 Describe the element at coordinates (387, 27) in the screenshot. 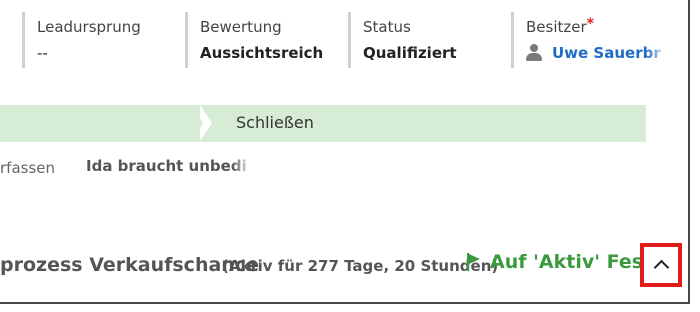

I see `field-label: Status` at that location.